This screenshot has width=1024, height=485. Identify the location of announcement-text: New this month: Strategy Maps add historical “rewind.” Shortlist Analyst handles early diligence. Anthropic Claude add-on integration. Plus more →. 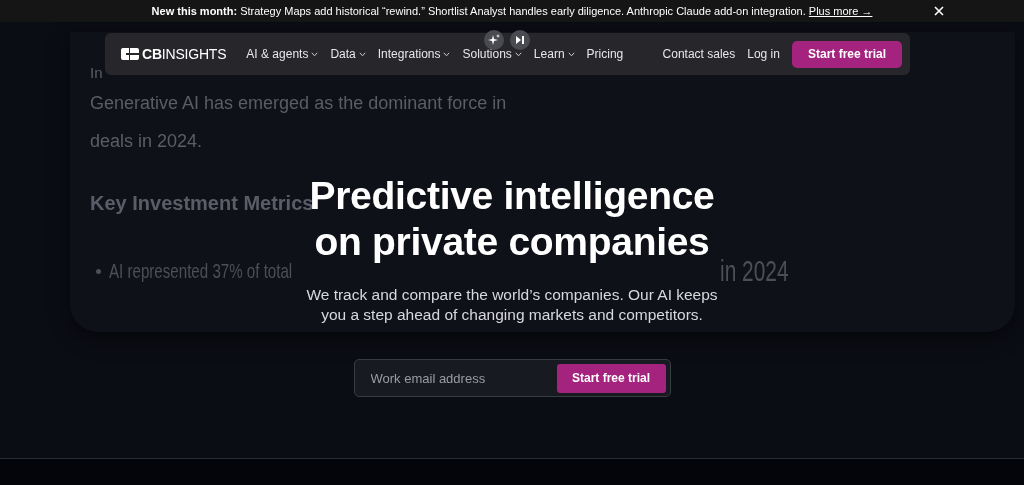
(512, 11).